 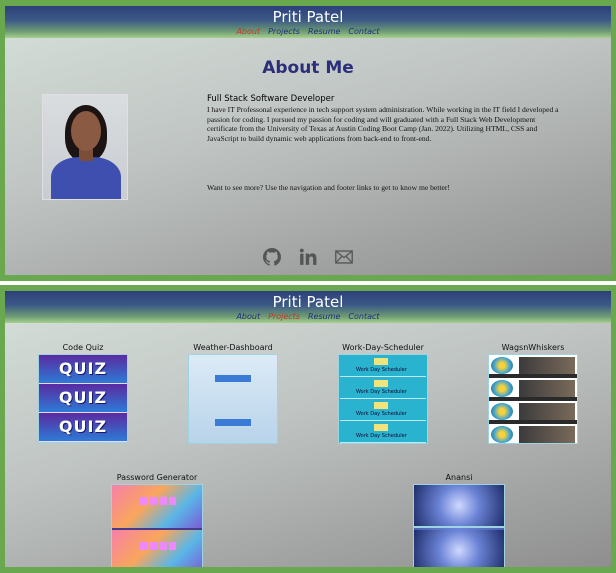 What do you see at coordinates (459, 477) in the screenshot?
I see `project-title: Anansi` at bounding box center [459, 477].